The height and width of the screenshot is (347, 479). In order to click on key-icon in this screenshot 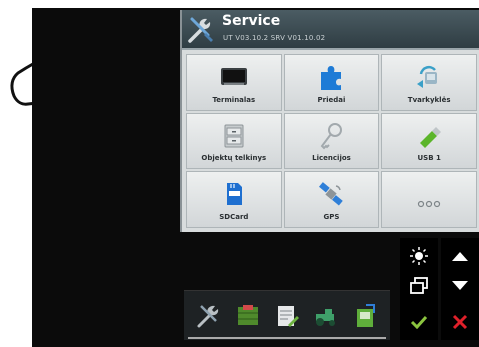, I will do `click(332, 136)`.